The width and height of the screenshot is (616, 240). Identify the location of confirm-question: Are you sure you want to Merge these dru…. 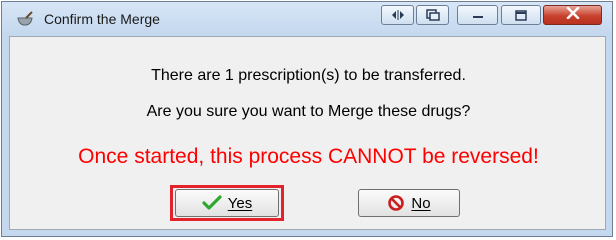
(308, 111).